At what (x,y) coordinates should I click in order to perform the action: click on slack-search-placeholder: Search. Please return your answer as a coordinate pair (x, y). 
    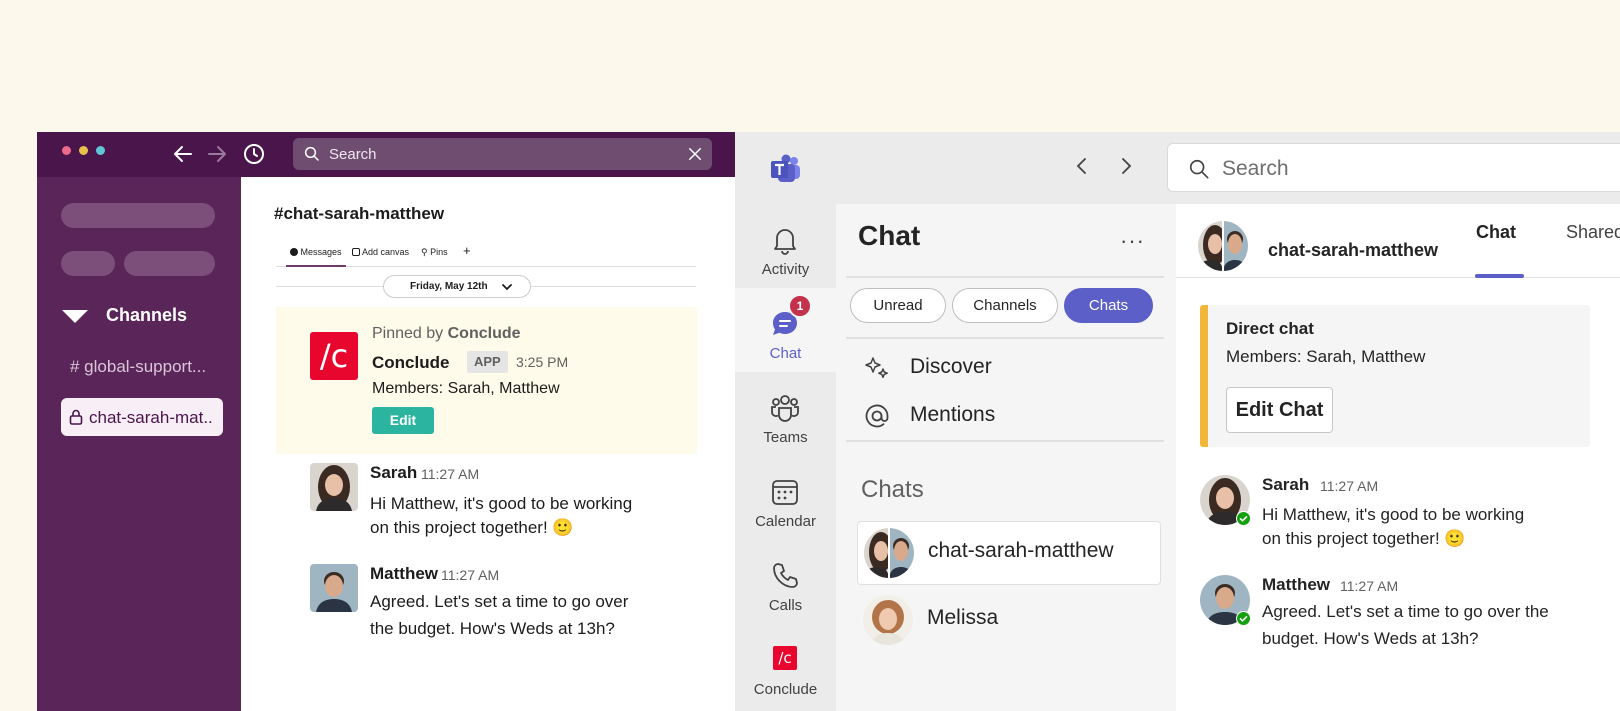
    Looking at the image, I should click on (353, 154).